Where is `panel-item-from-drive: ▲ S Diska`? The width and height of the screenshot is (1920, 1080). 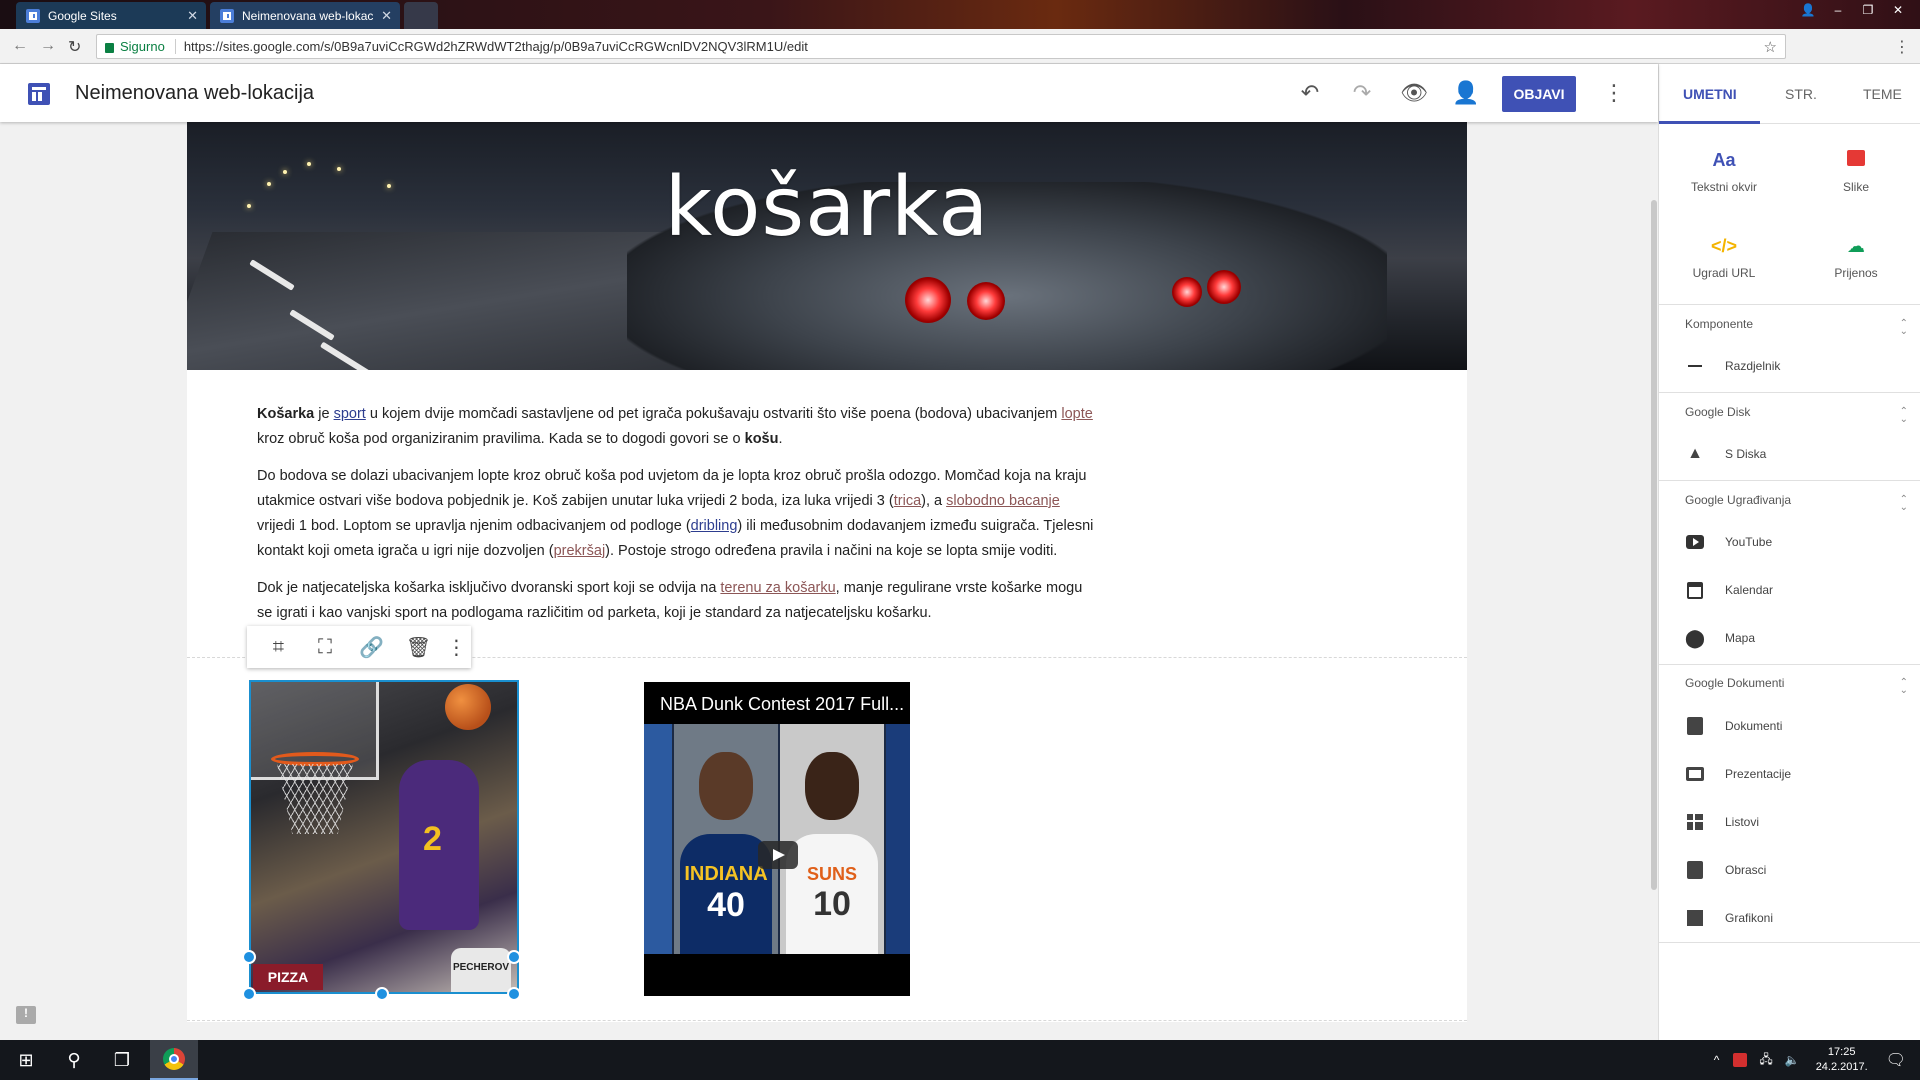 panel-item-from-drive: ▲ S Diska is located at coordinates (1725, 454).